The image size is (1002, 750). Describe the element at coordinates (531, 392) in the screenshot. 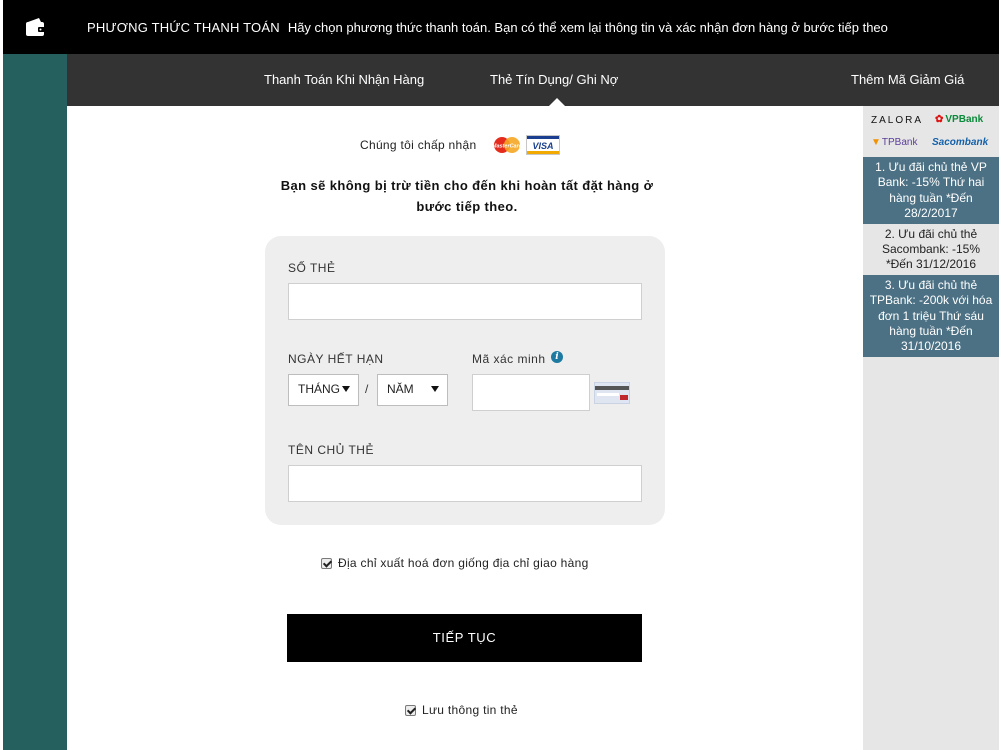

I see `cvv-input` at that location.